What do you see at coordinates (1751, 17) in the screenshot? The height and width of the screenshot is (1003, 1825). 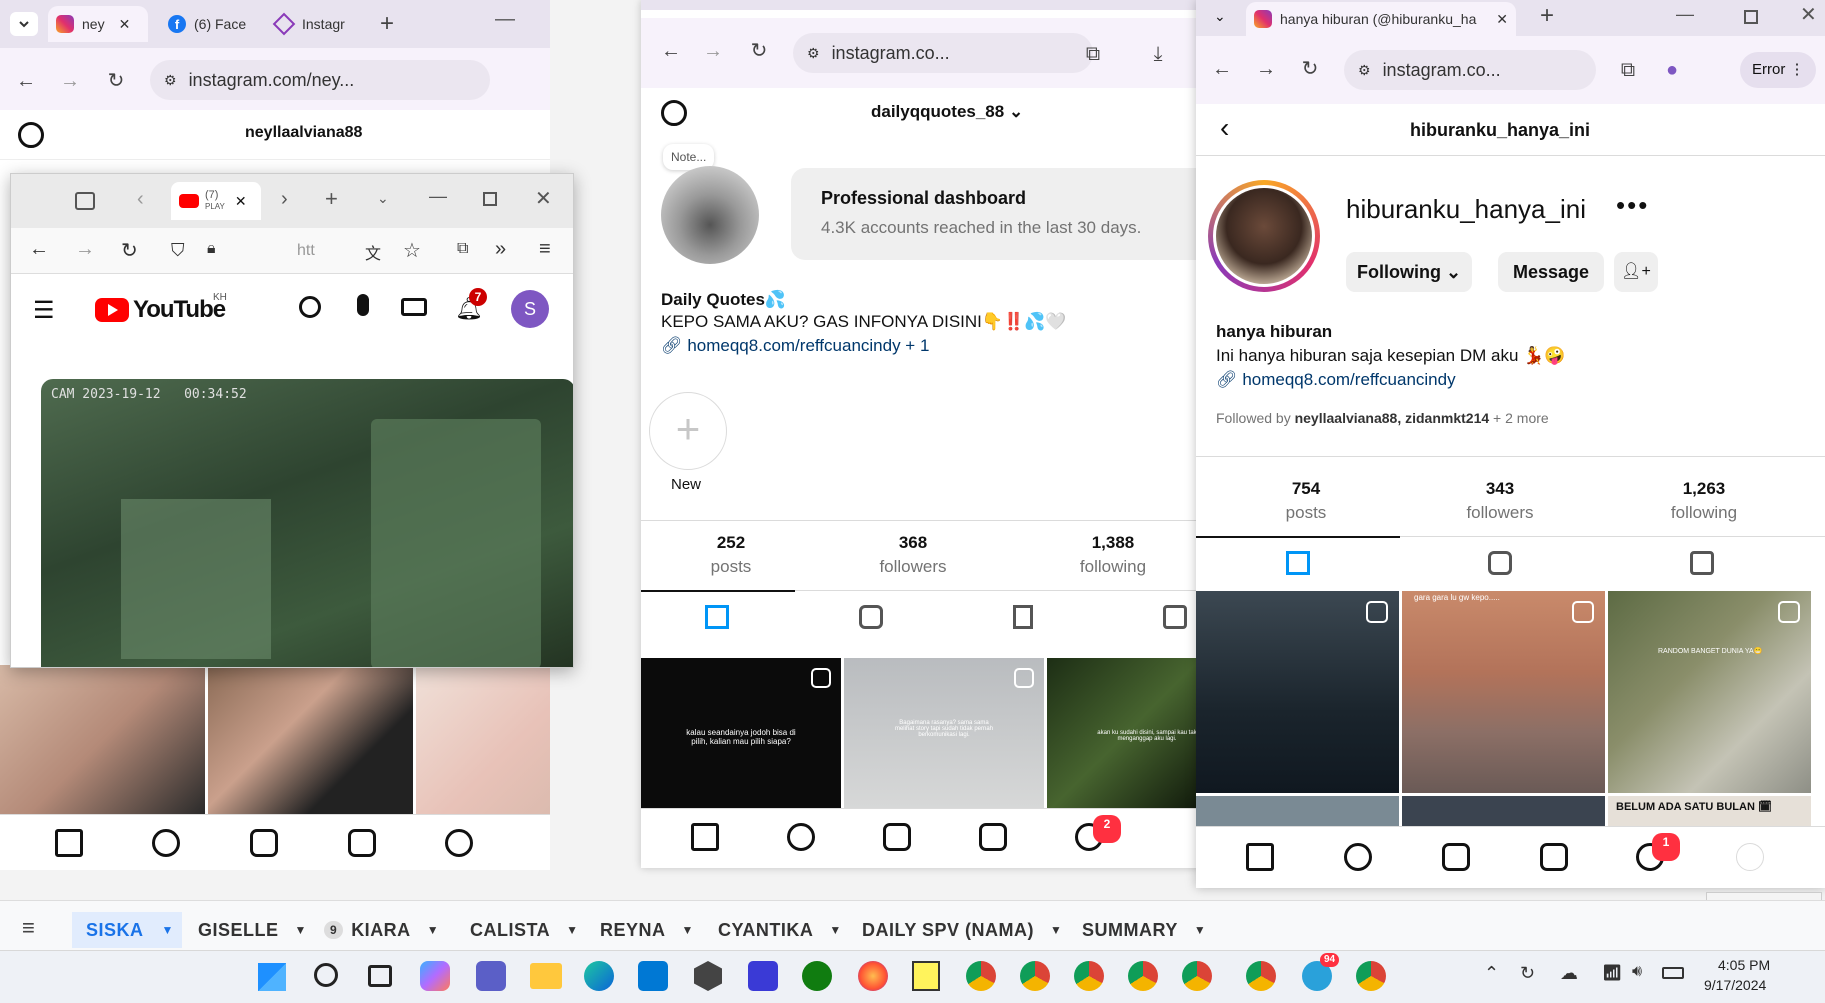 I see `maximize-icon` at bounding box center [1751, 17].